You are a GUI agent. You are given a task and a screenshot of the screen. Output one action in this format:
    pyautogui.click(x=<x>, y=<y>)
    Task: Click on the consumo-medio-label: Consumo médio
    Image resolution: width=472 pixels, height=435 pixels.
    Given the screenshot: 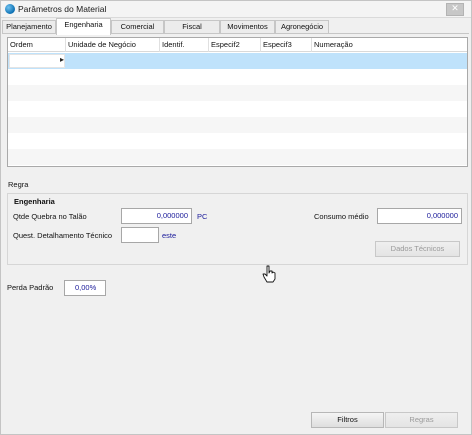 What is the action you would take?
    pyautogui.click(x=341, y=216)
    